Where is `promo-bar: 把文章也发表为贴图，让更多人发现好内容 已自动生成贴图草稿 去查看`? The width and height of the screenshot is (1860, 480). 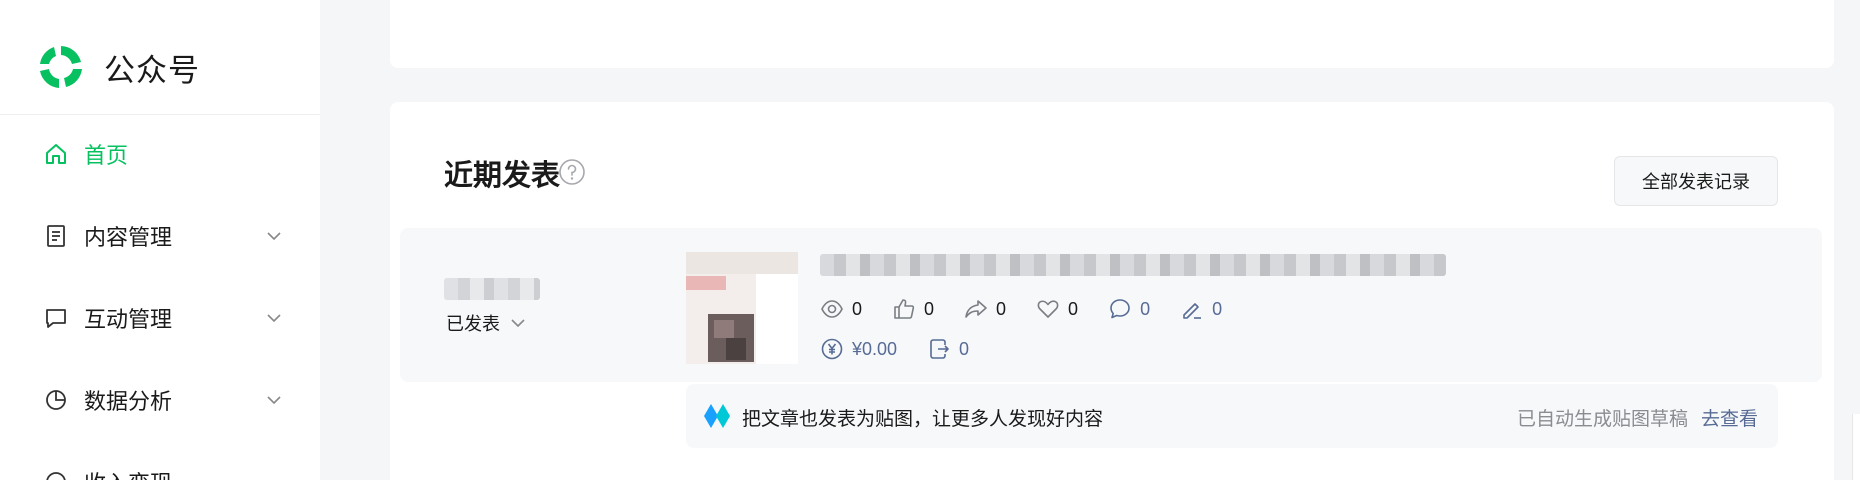
promo-bar: 把文章也发表为贴图，让更多人发现好内容 已自动生成贴图草稿 去查看 is located at coordinates (1232, 416).